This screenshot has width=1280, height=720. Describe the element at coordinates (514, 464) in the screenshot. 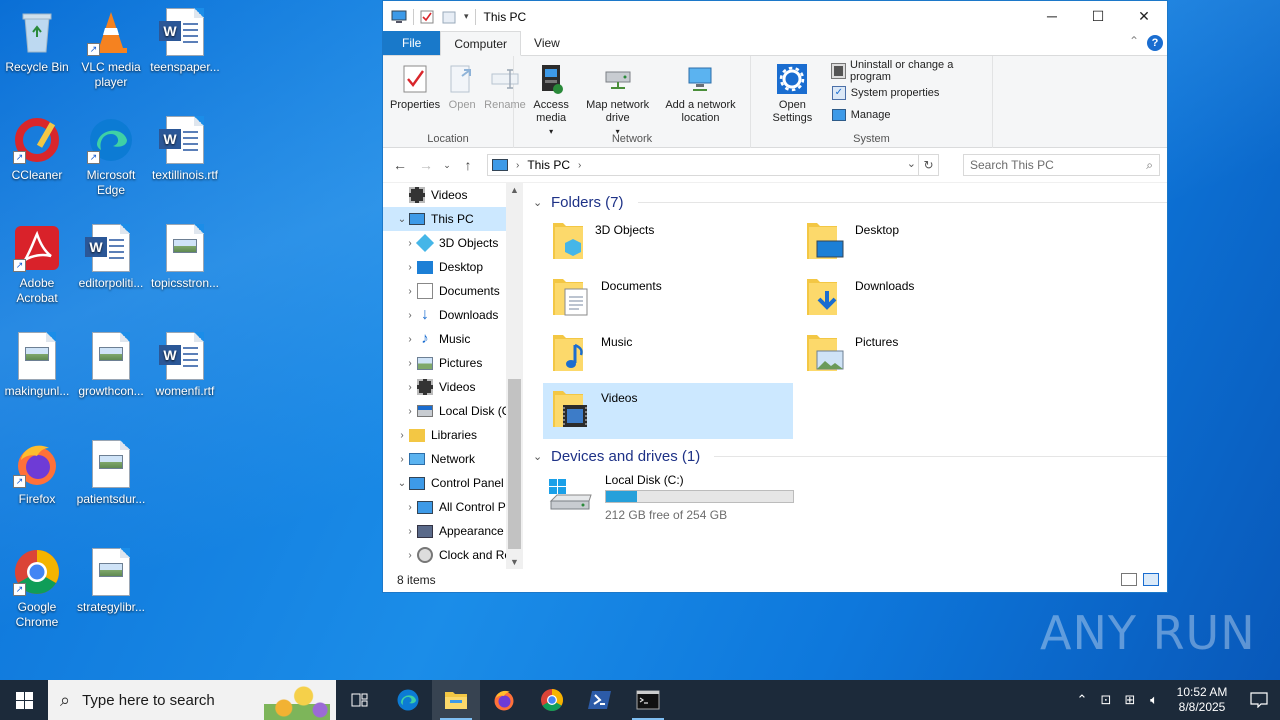

I see `scrollbar-thumb` at that location.